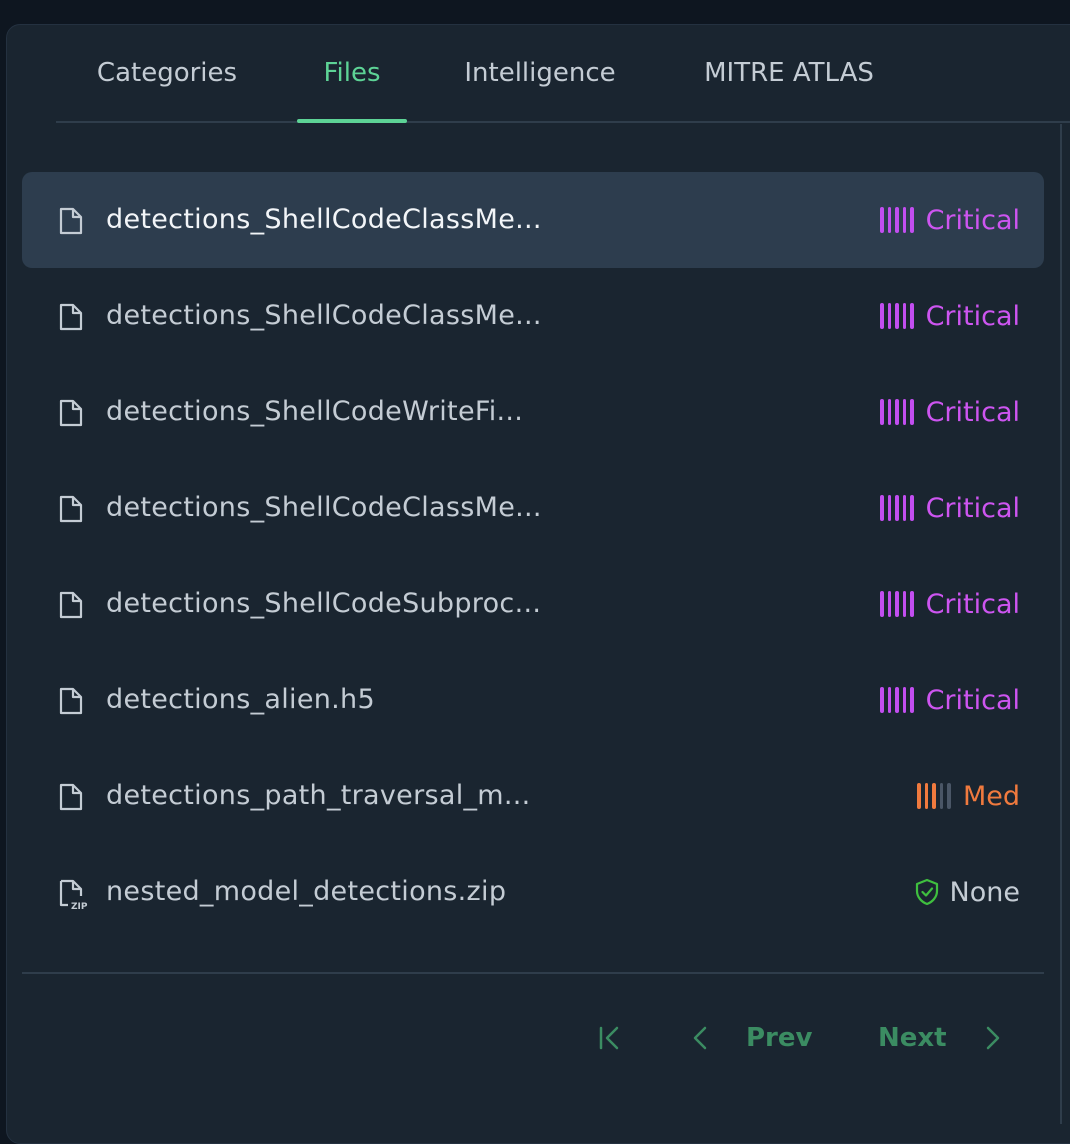 This screenshot has height=1144, width=1070. I want to click on shield-check-icon, so click(926, 892).